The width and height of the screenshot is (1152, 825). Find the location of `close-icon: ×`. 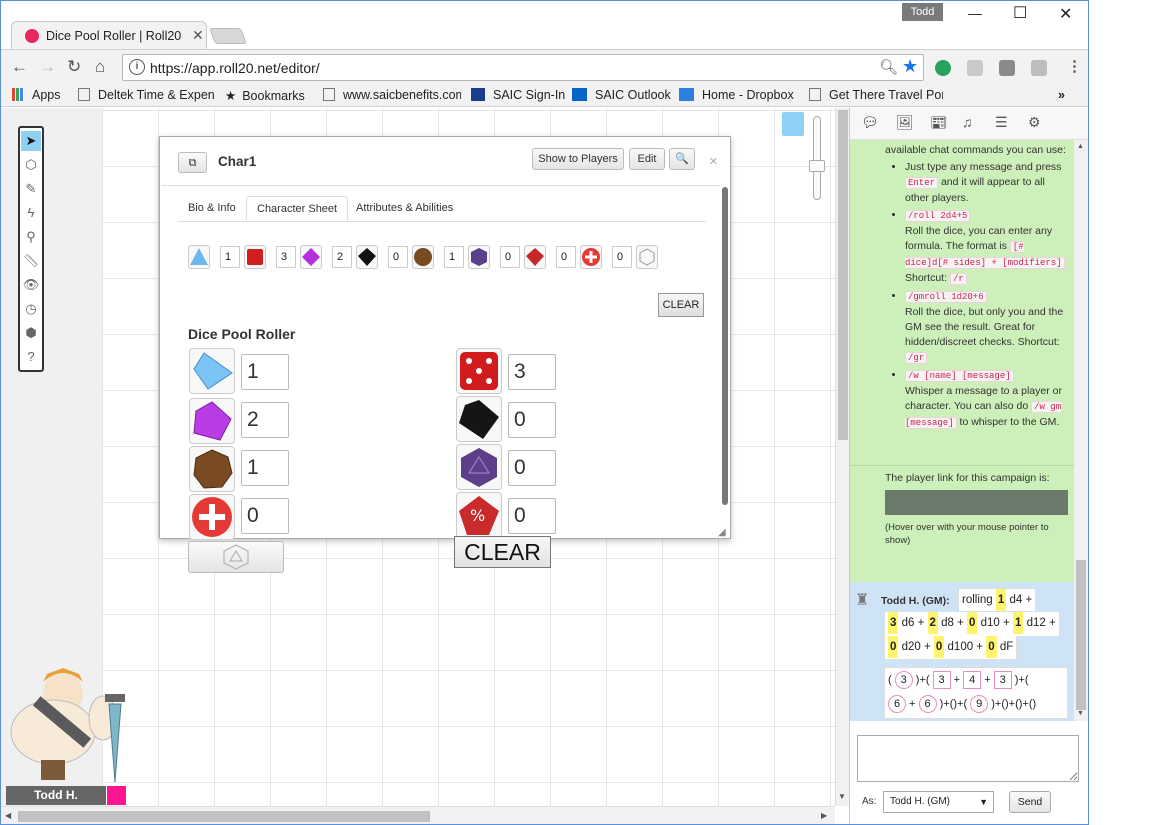

close-icon: × is located at coordinates (713, 161).